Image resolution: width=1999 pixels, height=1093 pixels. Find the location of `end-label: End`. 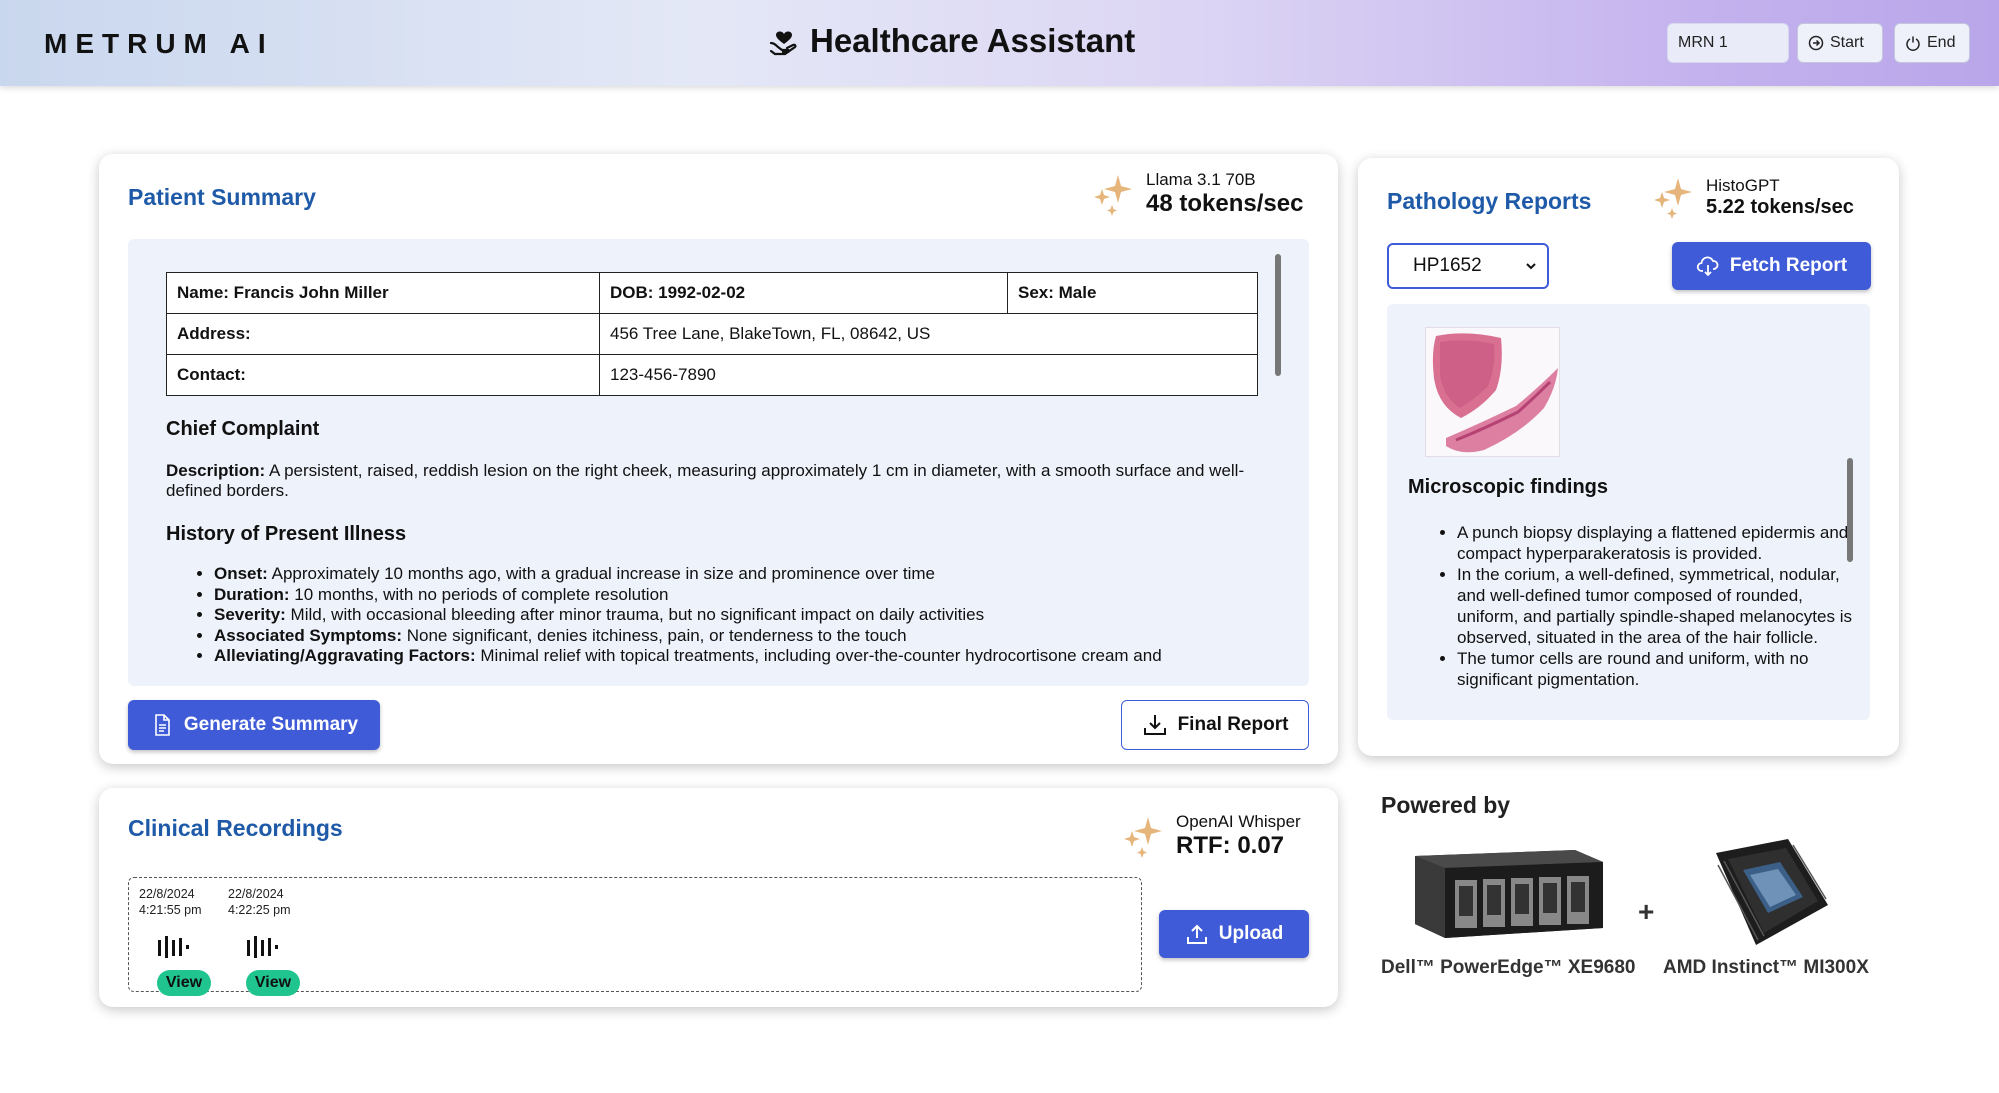

end-label: End is located at coordinates (1941, 42).